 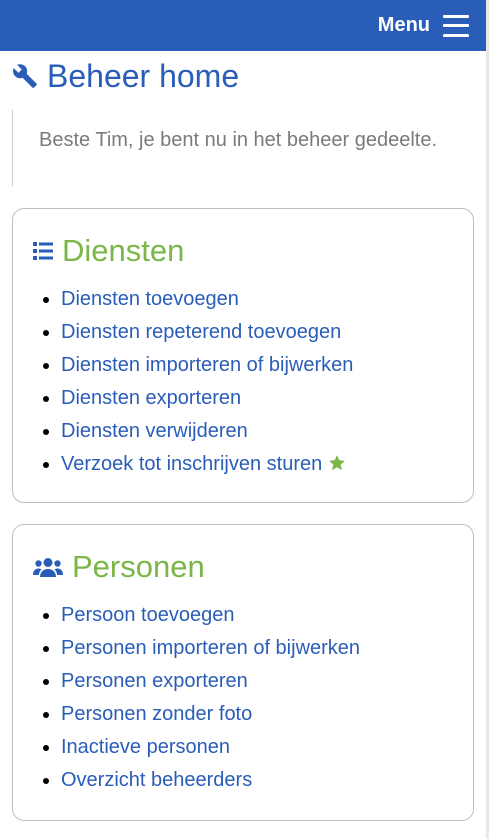 I want to click on link-personen-exporteren: Personen exporteren, so click(x=154, y=681).